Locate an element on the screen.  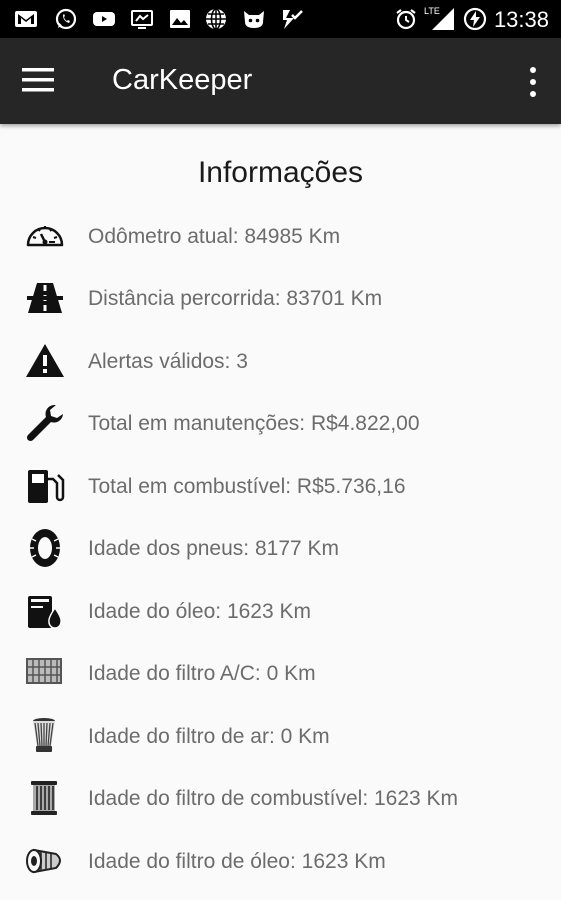
info-item-label: Idade do filtro de óleo: 1623 Km is located at coordinates (237, 861).